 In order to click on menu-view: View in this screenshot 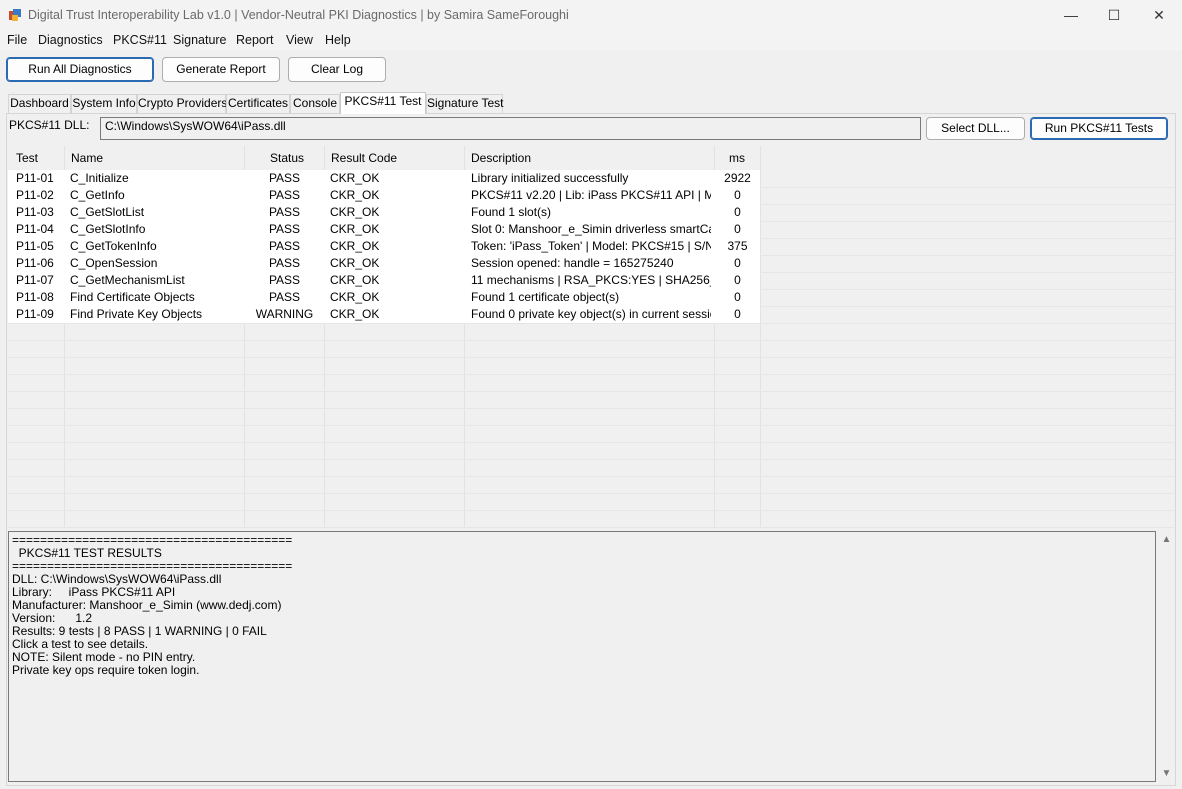, I will do `click(299, 40)`.